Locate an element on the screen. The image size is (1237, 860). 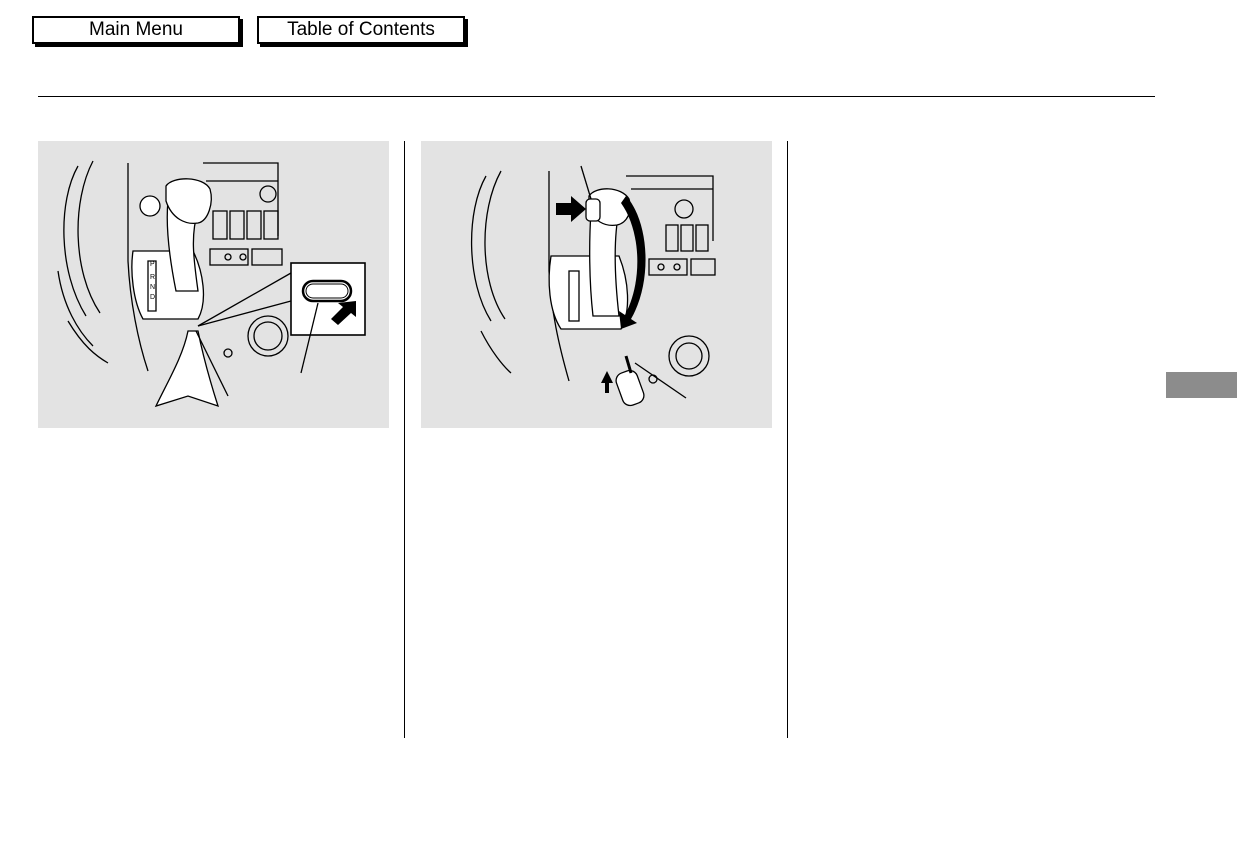
header-rule is located at coordinates (596, 96).